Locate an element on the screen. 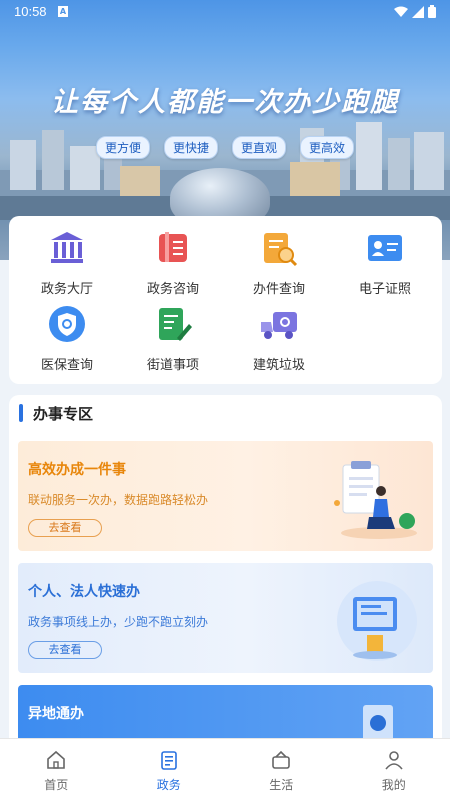 The width and height of the screenshot is (450, 800). bottom-nav: 首页 政务 生活 我的 is located at coordinates (225, 769).